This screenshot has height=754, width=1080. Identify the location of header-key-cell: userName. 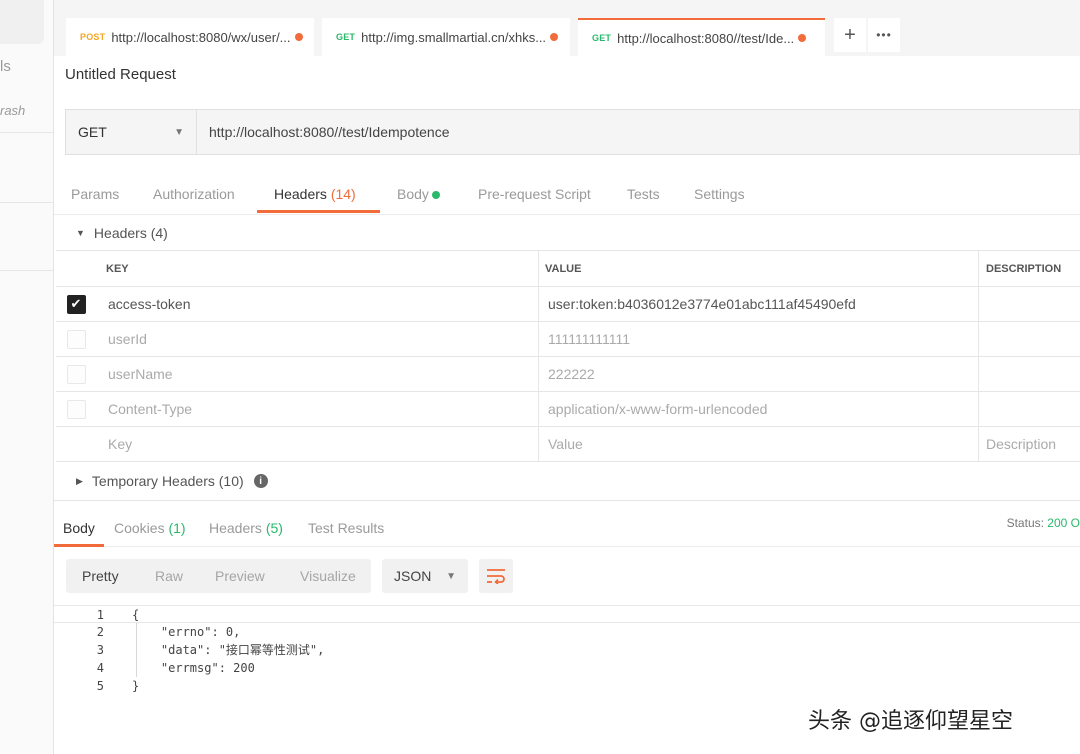
(317, 374).